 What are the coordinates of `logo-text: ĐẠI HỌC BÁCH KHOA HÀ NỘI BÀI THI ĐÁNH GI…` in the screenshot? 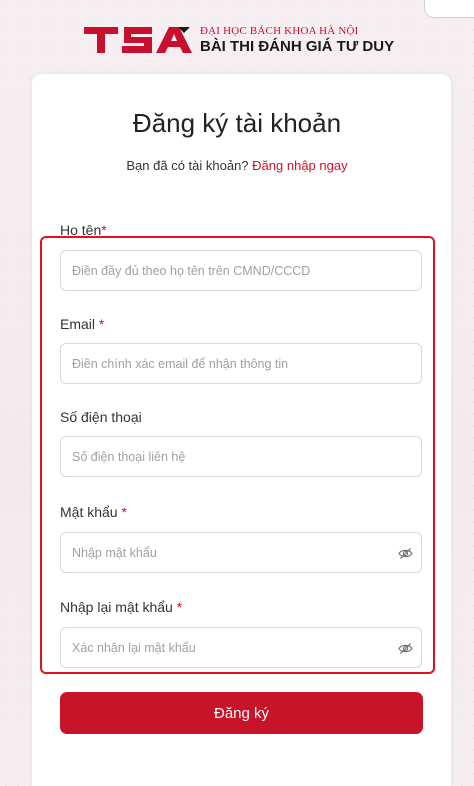 It's located at (297, 40).